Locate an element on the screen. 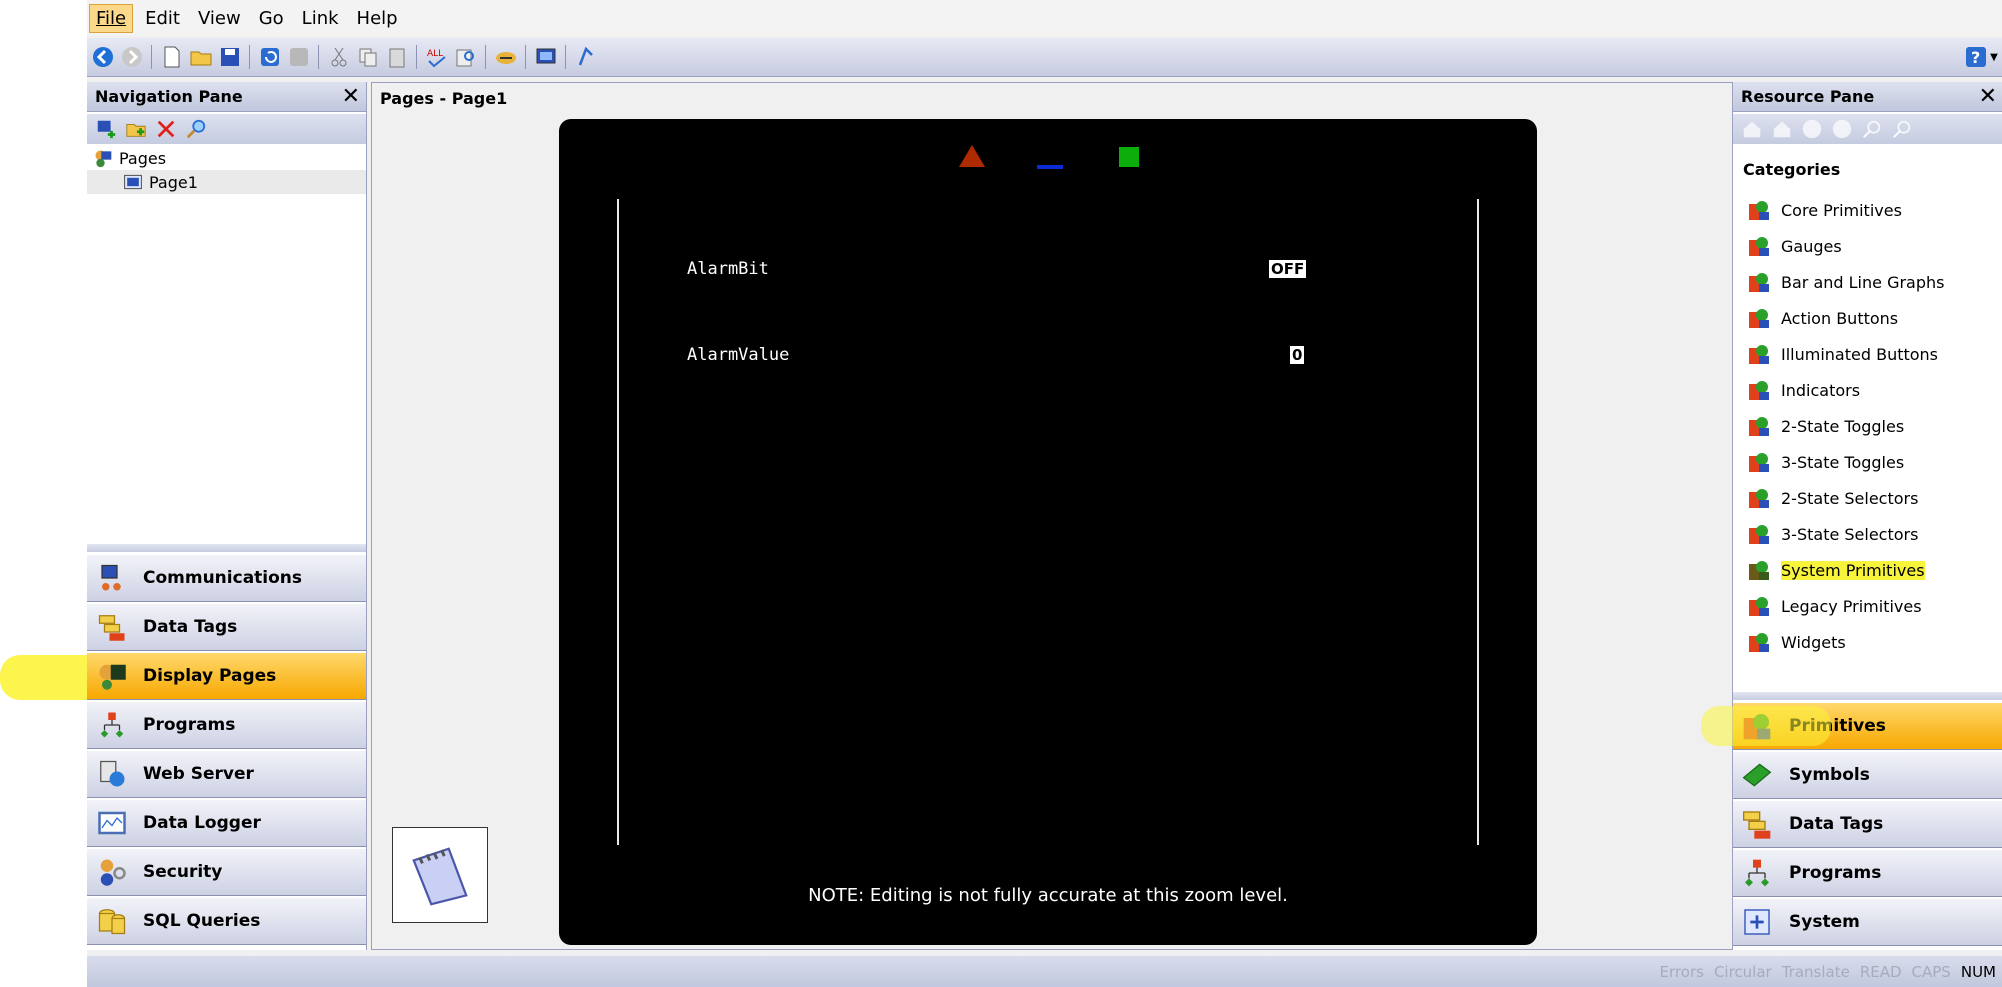 The height and width of the screenshot is (987, 2002). toolbar: ALL ? ▼ is located at coordinates (1044, 57).